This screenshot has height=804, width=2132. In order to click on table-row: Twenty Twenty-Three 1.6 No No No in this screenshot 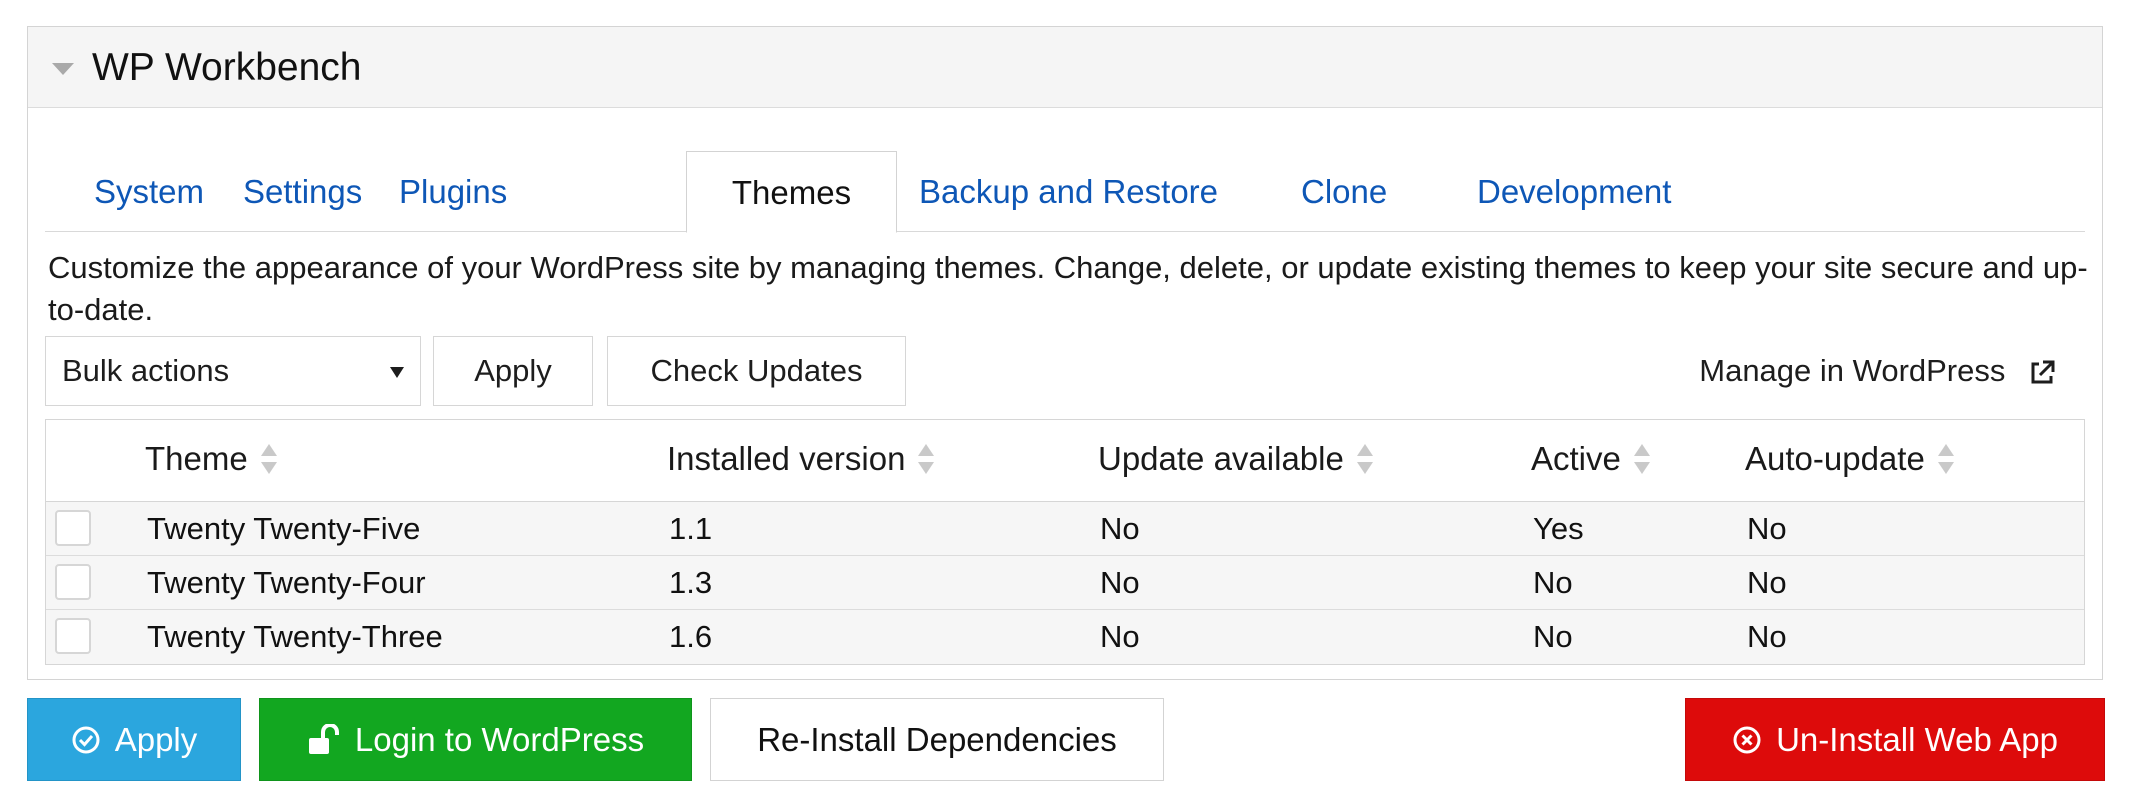, I will do `click(1065, 637)`.